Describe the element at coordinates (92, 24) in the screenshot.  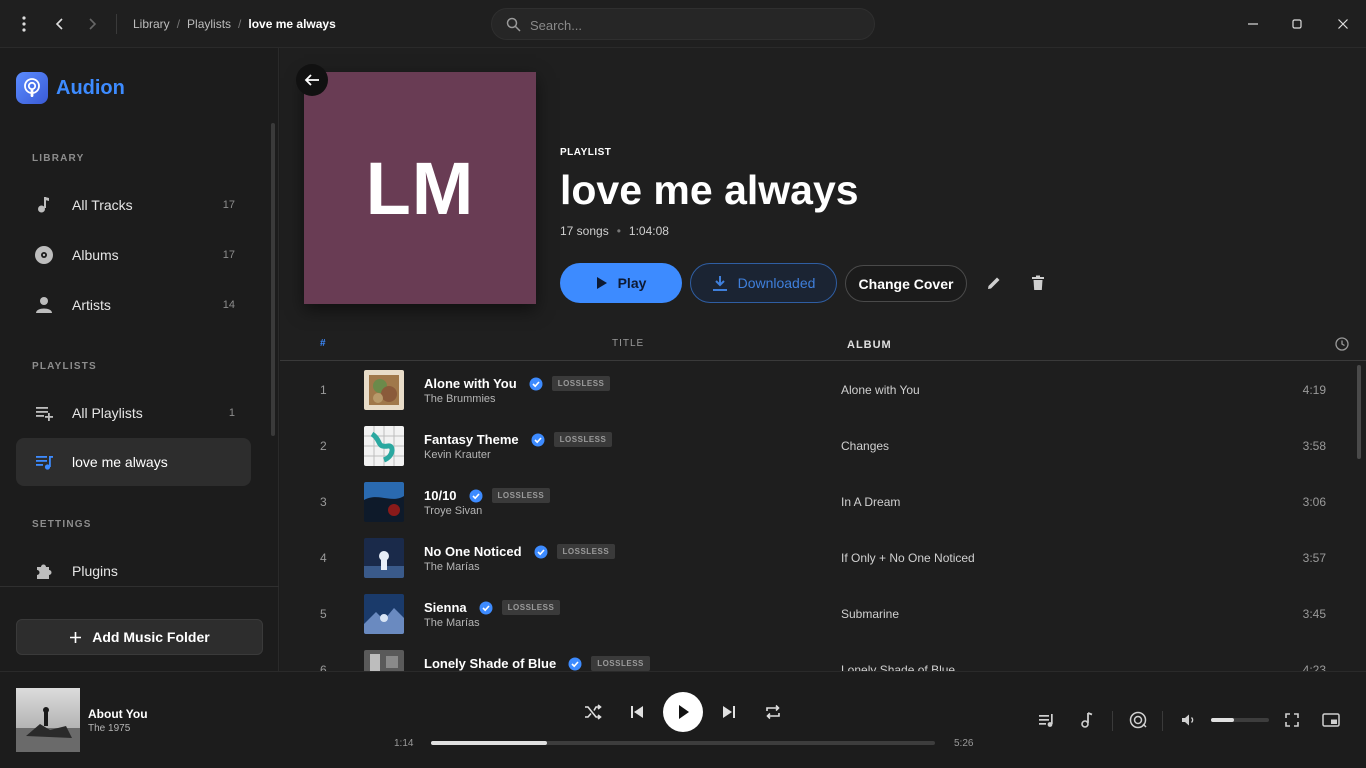
I see `forward-nav-icon` at that location.